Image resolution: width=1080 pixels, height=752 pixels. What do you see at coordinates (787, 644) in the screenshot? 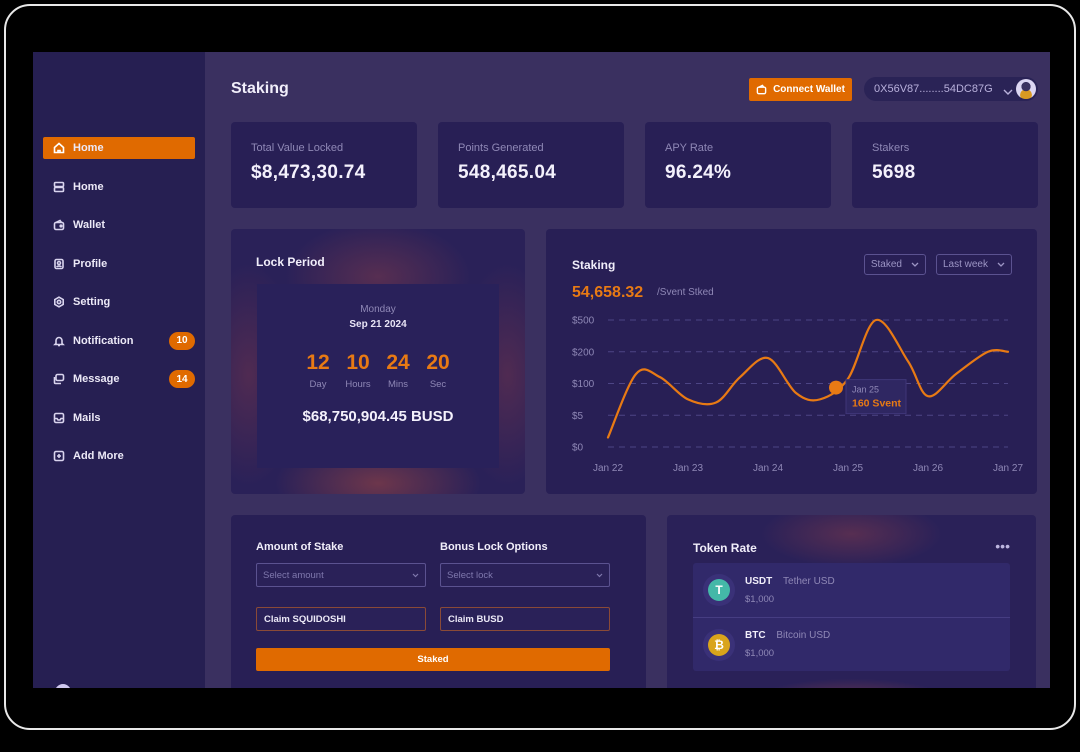
I see `token-info: BTC Bitcoin USD $1,000` at bounding box center [787, 644].